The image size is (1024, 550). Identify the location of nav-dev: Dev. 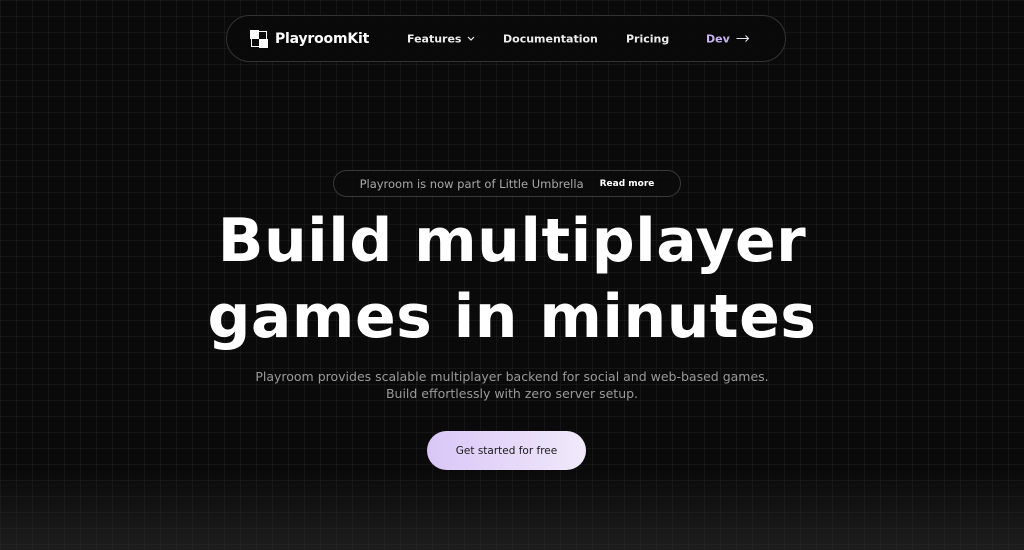
(728, 38).